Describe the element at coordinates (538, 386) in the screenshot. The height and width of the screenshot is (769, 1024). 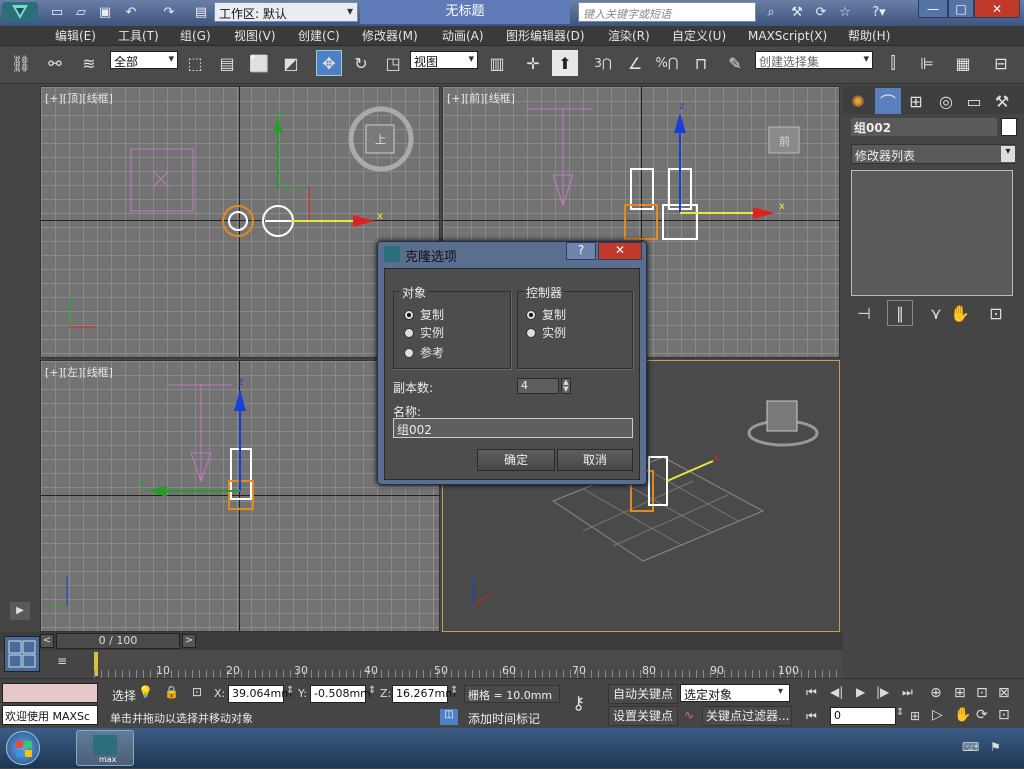
I see `copies-input: 4` at that location.